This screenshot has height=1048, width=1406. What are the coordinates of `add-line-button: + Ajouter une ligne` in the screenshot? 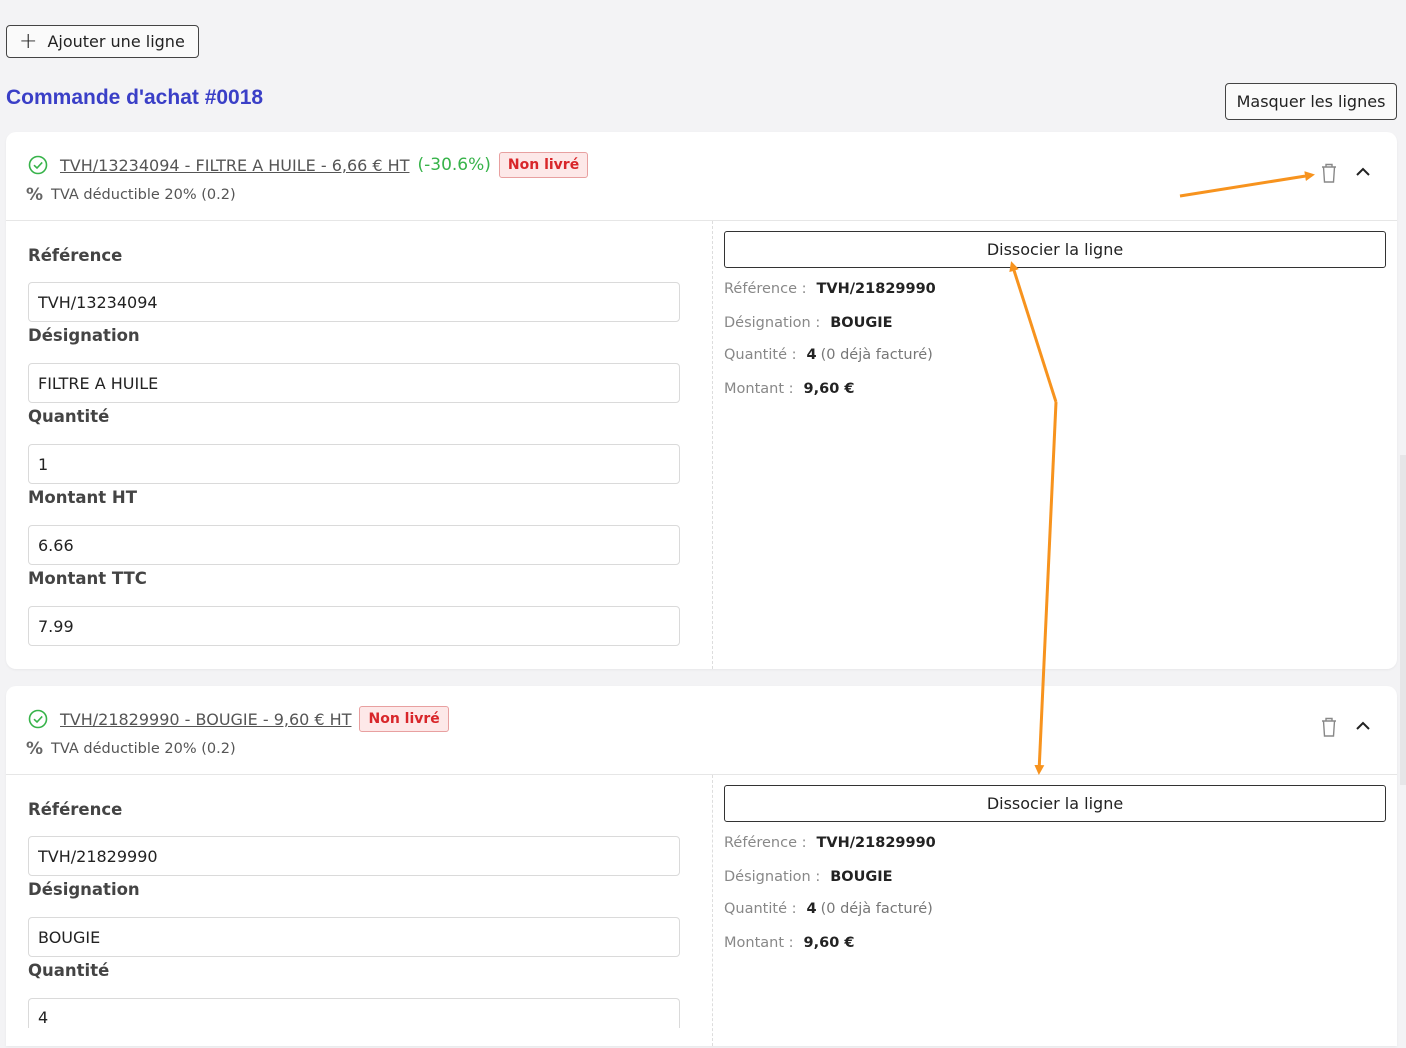 It's located at (102, 41).